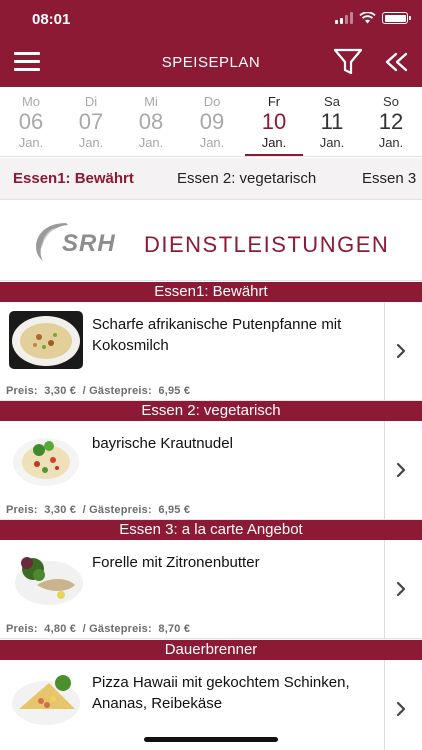  What do you see at coordinates (211, 650) in the screenshot?
I see `section-header: Dauerbrenner` at bounding box center [211, 650].